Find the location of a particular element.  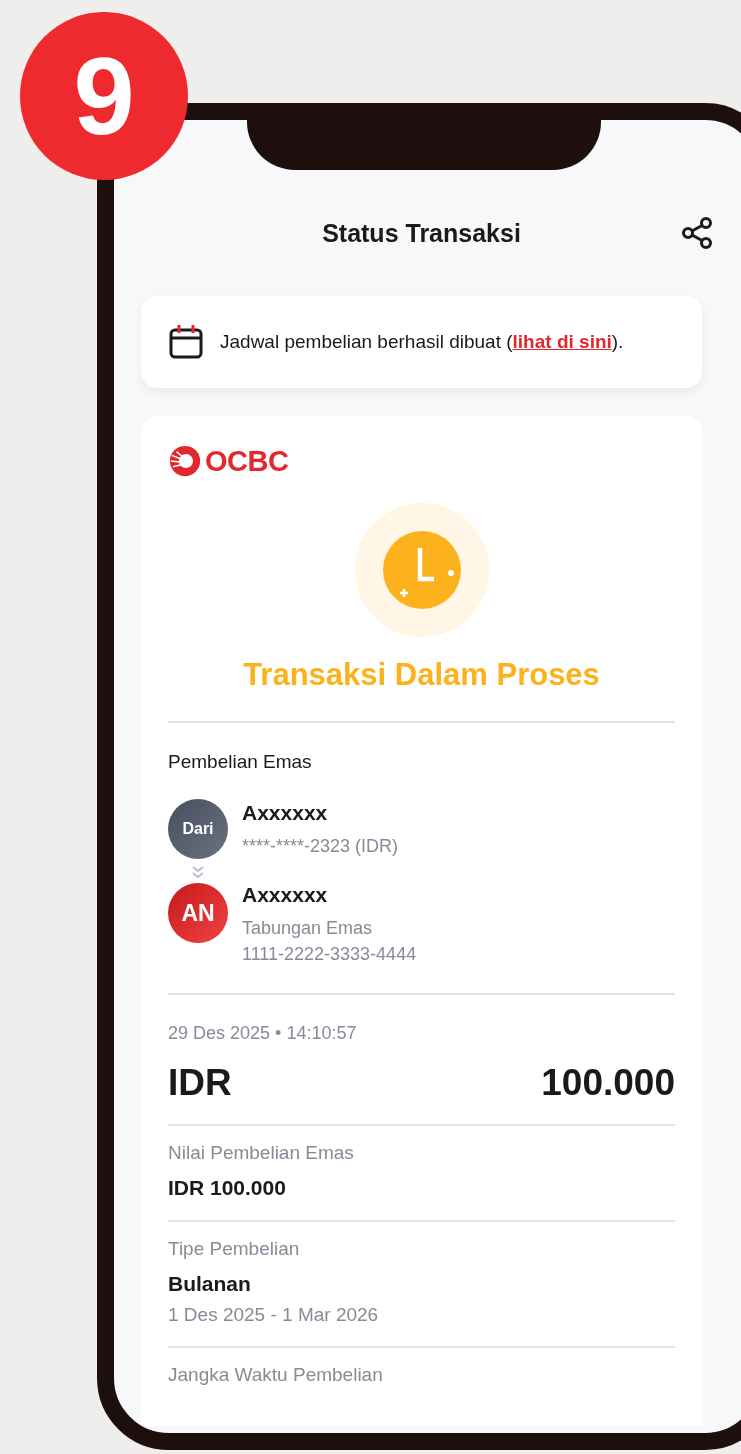

status-title: Transaksi Dalam Proses is located at coordinates (421, 675).